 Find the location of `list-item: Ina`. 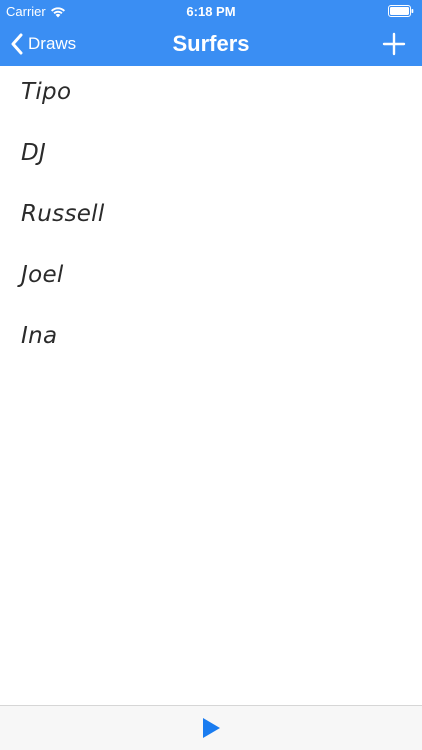

list-item: Ina is located at coordinates (211, 340).